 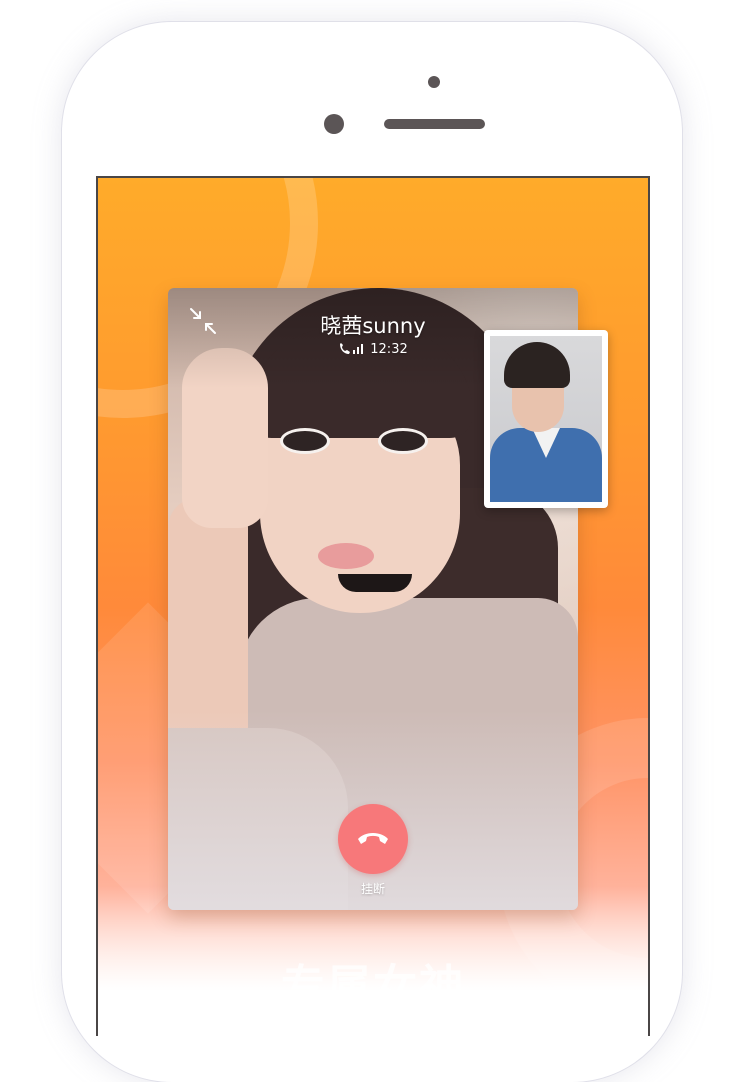 What do you see at coordinates (352, 348) in the screenshot?
I see `phone-signal-icon` at bounding box center [352, 348].